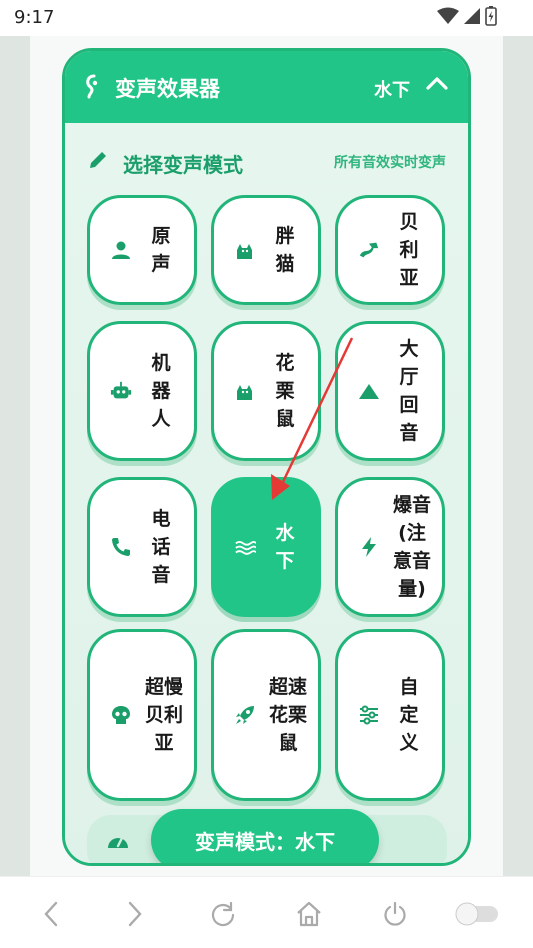  I want to click on bolt-icon, so click(369, 547).